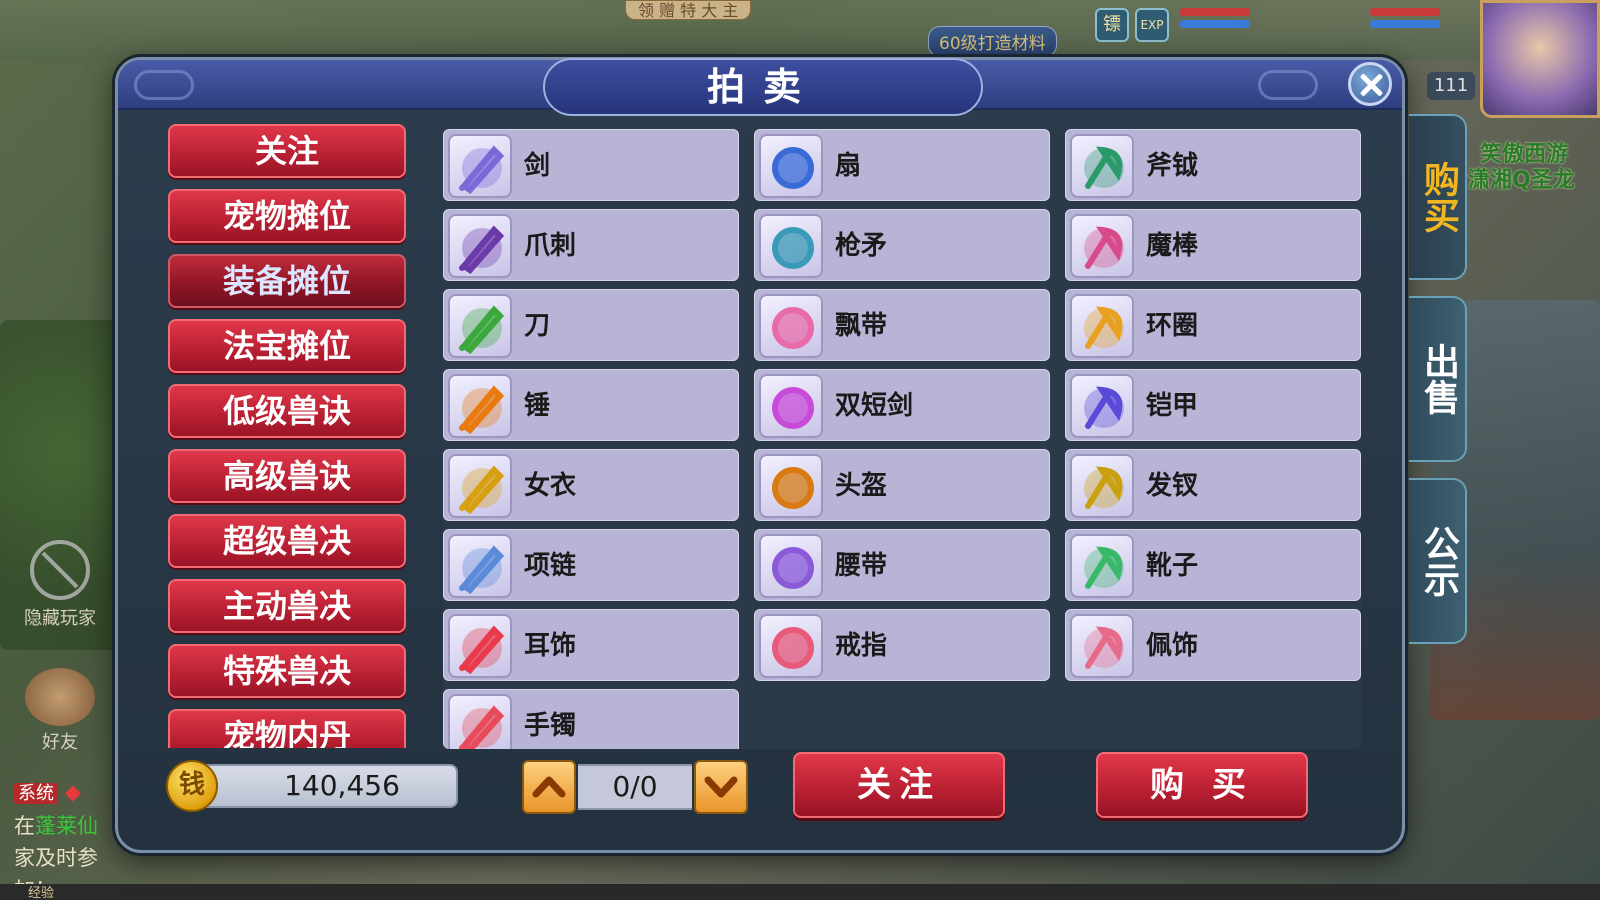 The width and height of the screenshot is (1600, 900). Describe the element at coordinates (1112, 25) in the screenshot. I see `escort-icon: 镖` at that location.